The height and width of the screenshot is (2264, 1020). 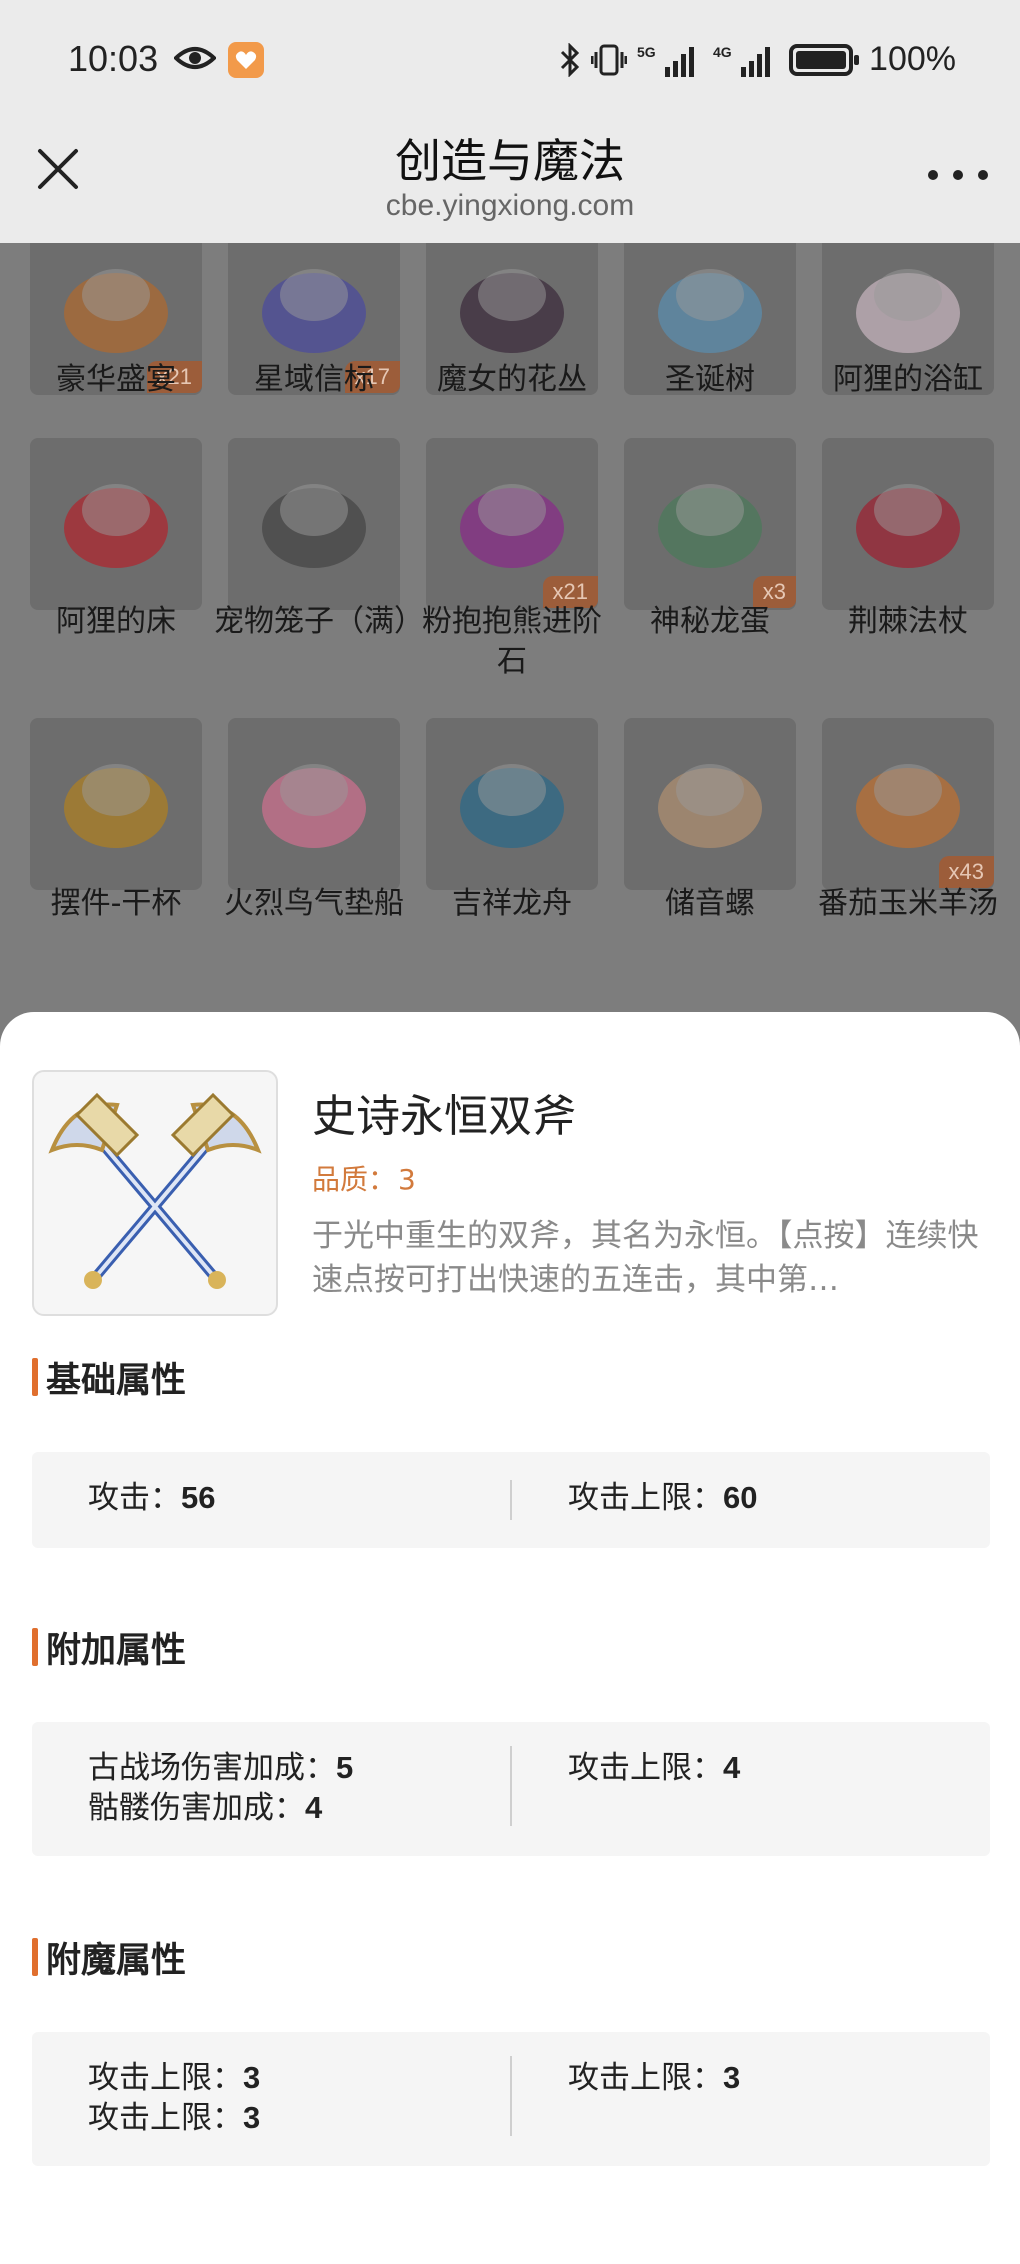 What do you see at coordinates (314, 379) in the screenshot?
I see `item-label: 星域信标` at bounding box center [314, 379].